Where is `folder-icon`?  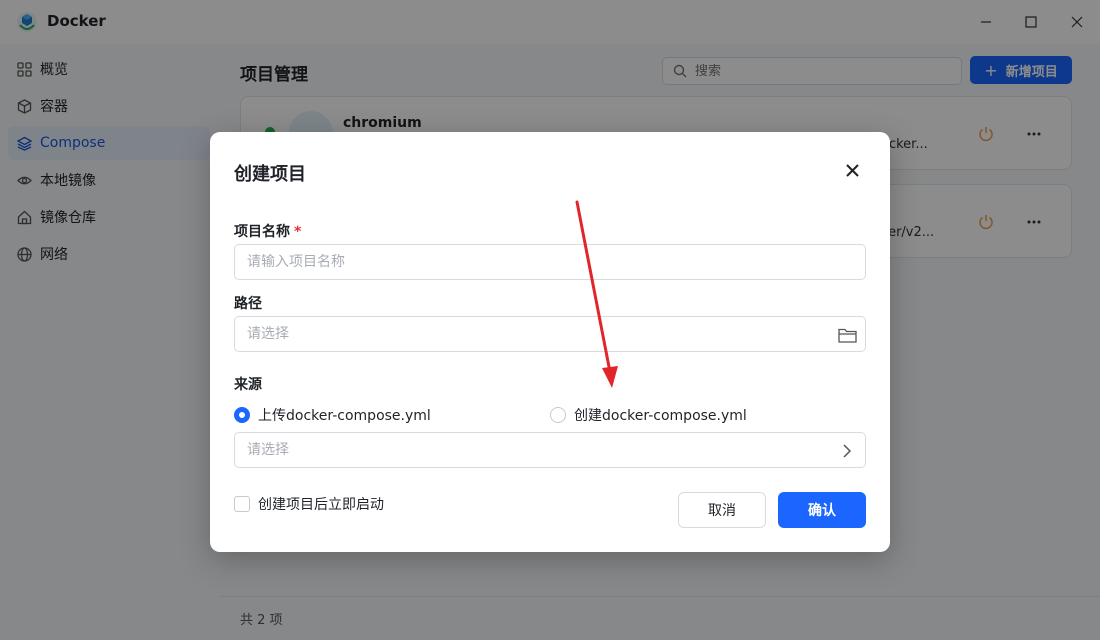 folder-icon is located at coordinates (847, 335).